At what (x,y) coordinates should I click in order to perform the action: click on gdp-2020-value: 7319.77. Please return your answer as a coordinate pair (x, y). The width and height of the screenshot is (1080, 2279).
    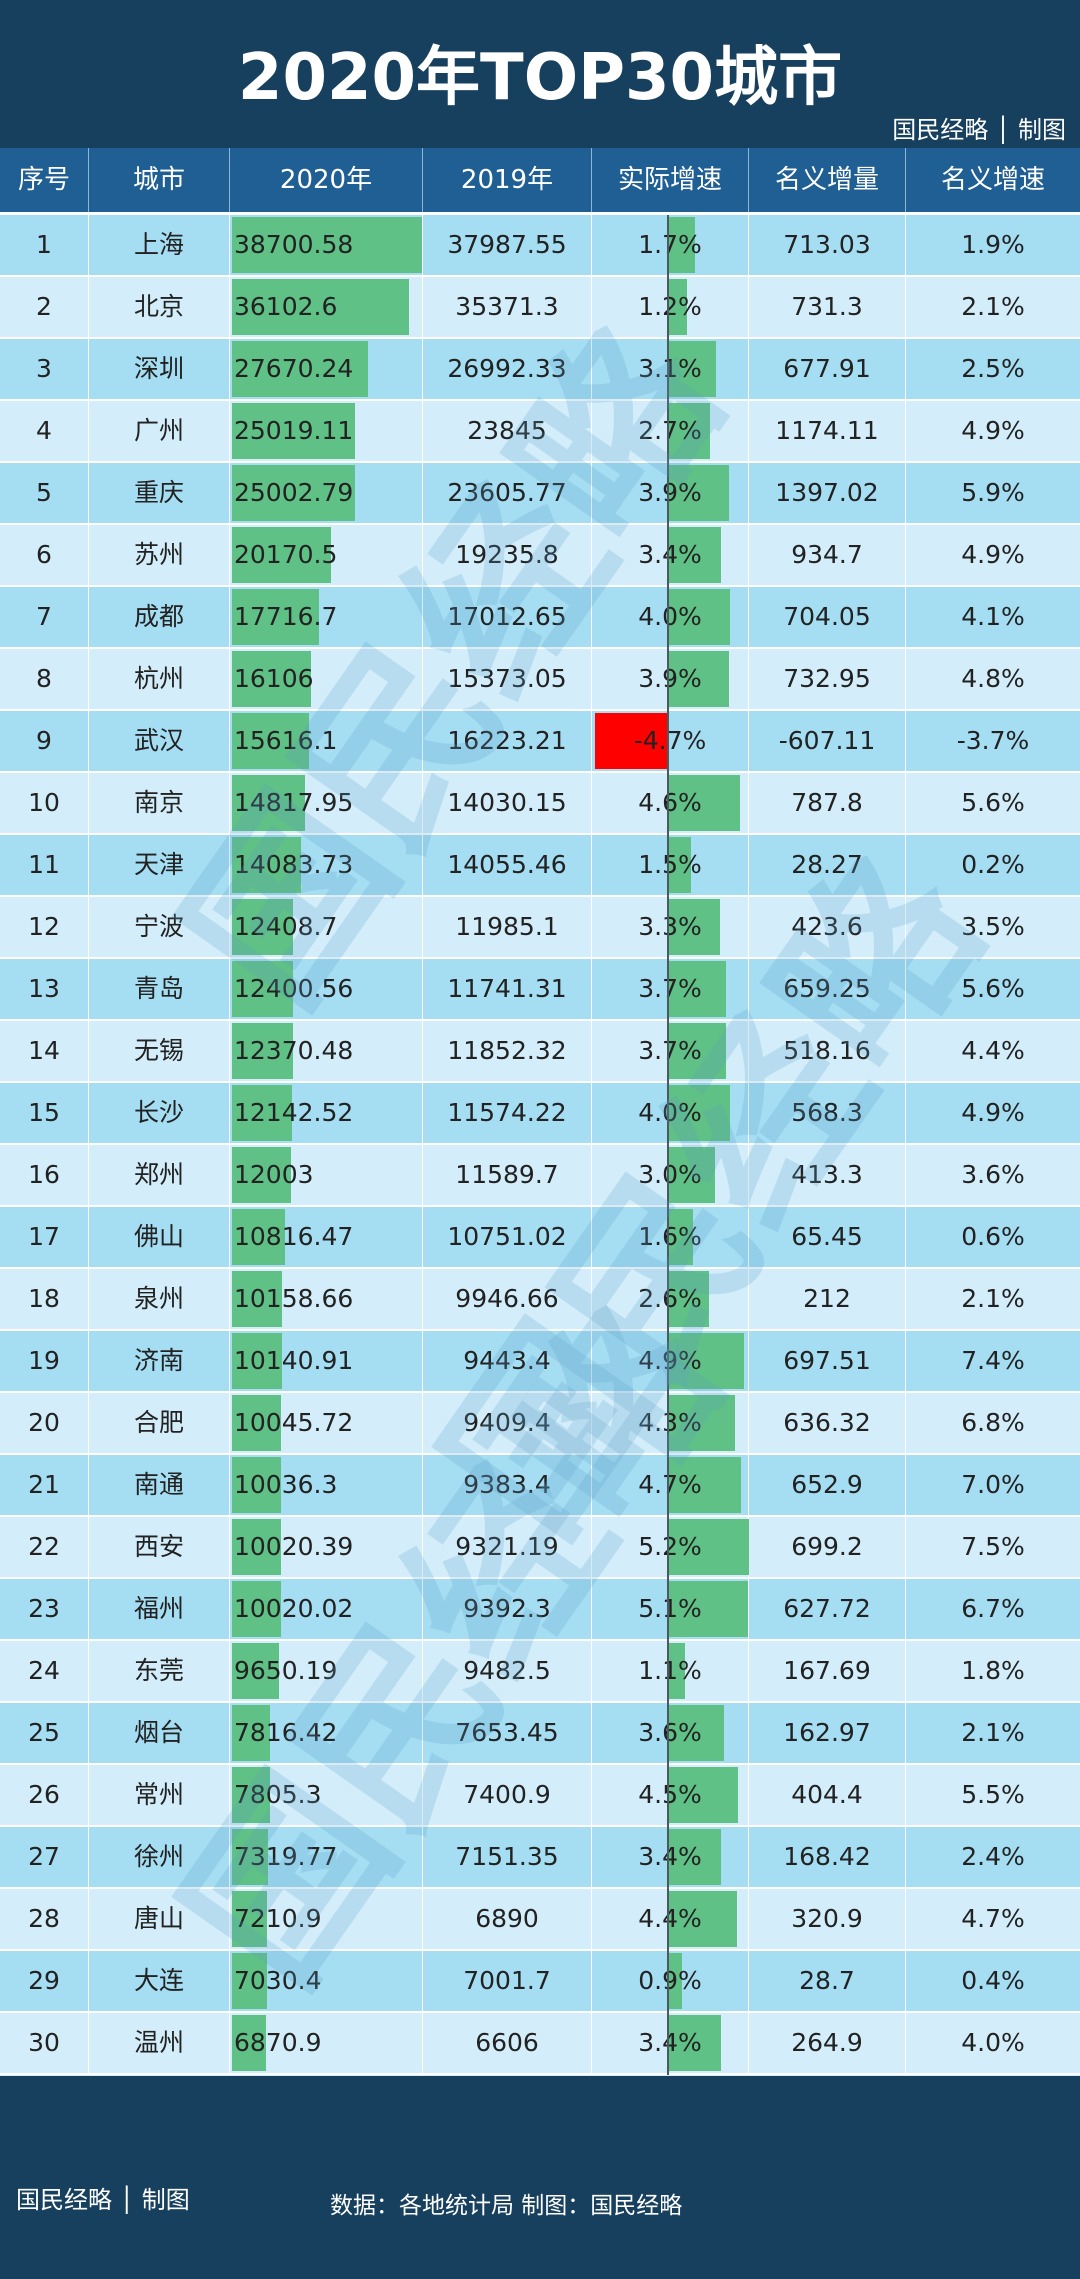
    Looking at the image, I should click on (286, 1856).